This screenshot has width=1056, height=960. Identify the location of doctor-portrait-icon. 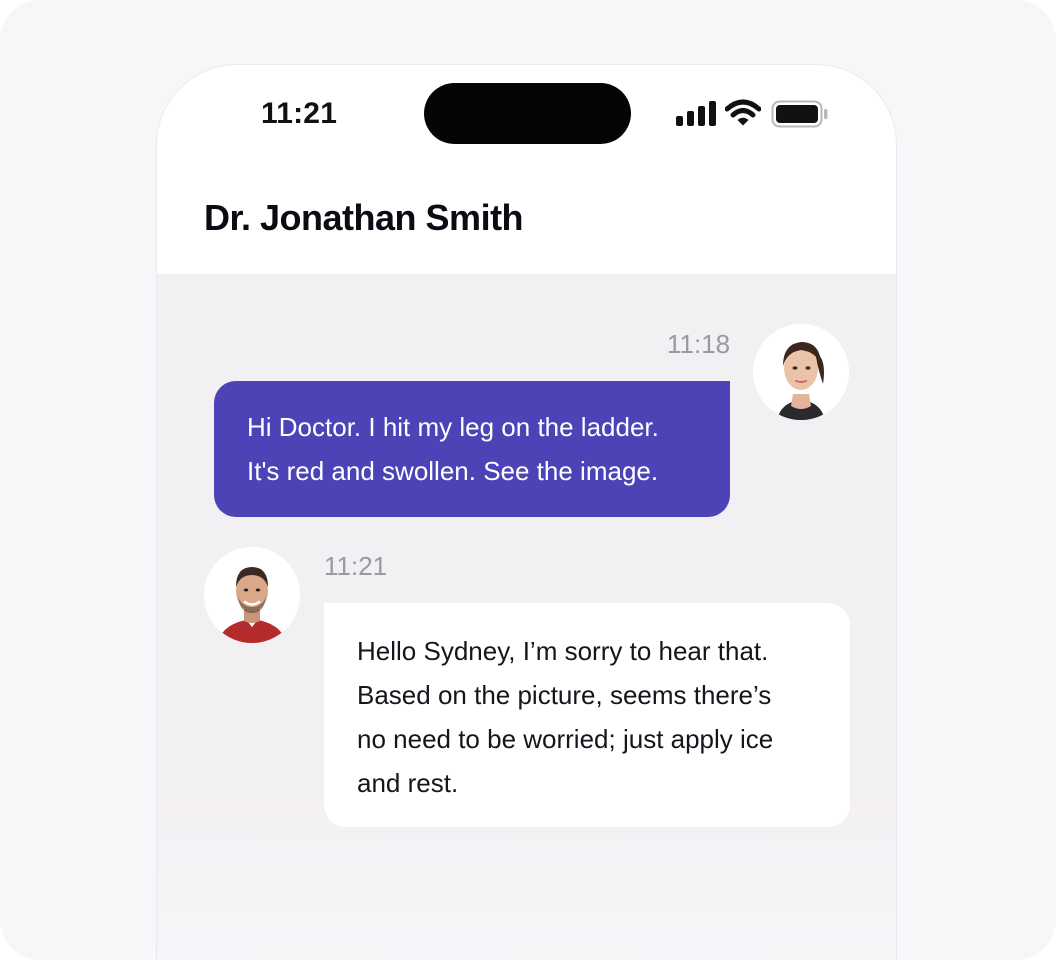
(252, 595).